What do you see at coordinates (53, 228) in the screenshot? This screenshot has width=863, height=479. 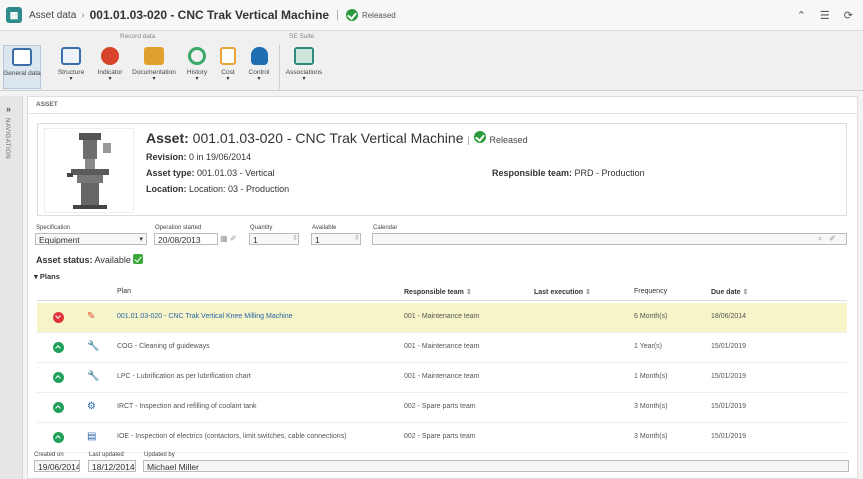 I see `spec-label: Specification` at bounding box center [53, 228].